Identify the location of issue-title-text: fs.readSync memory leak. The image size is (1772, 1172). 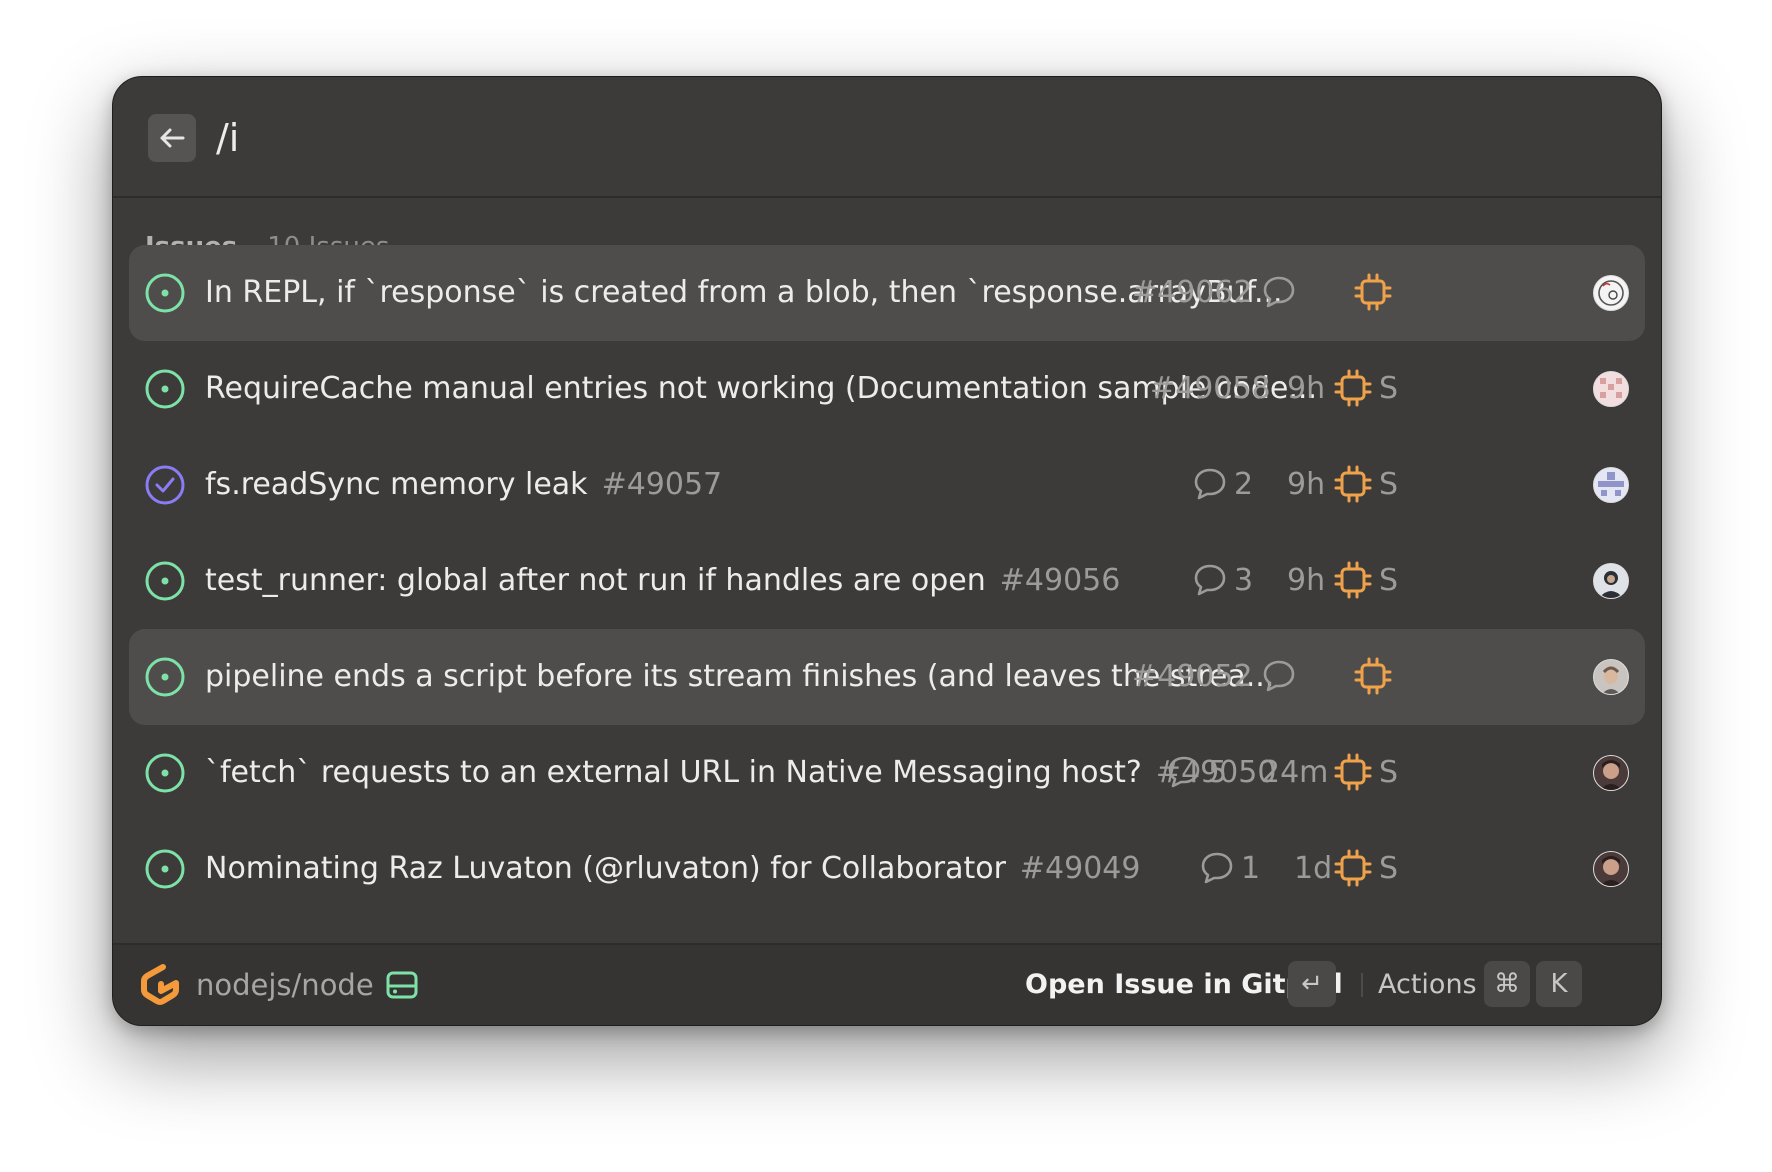
(396, 484).